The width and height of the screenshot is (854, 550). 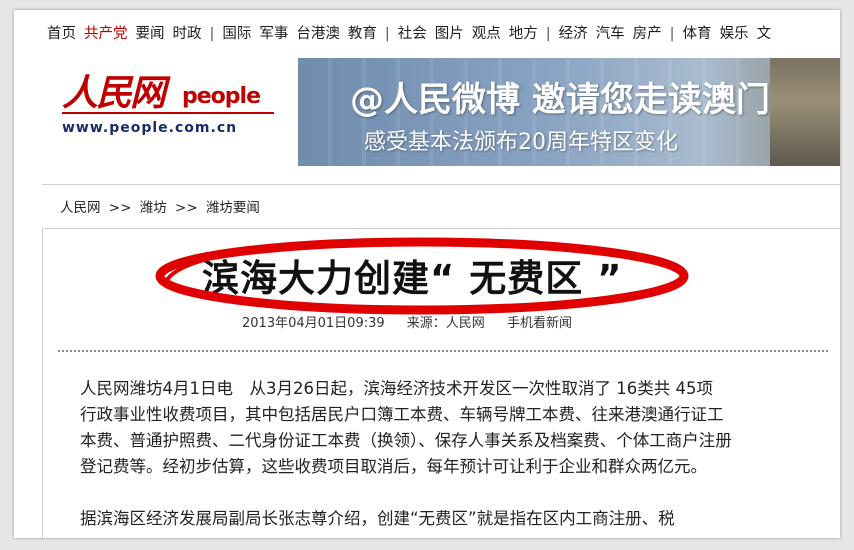 What do you see at coordinates (168, 113) in the screenshot?
I see `logo-underline` at bounding box center [168, 113].